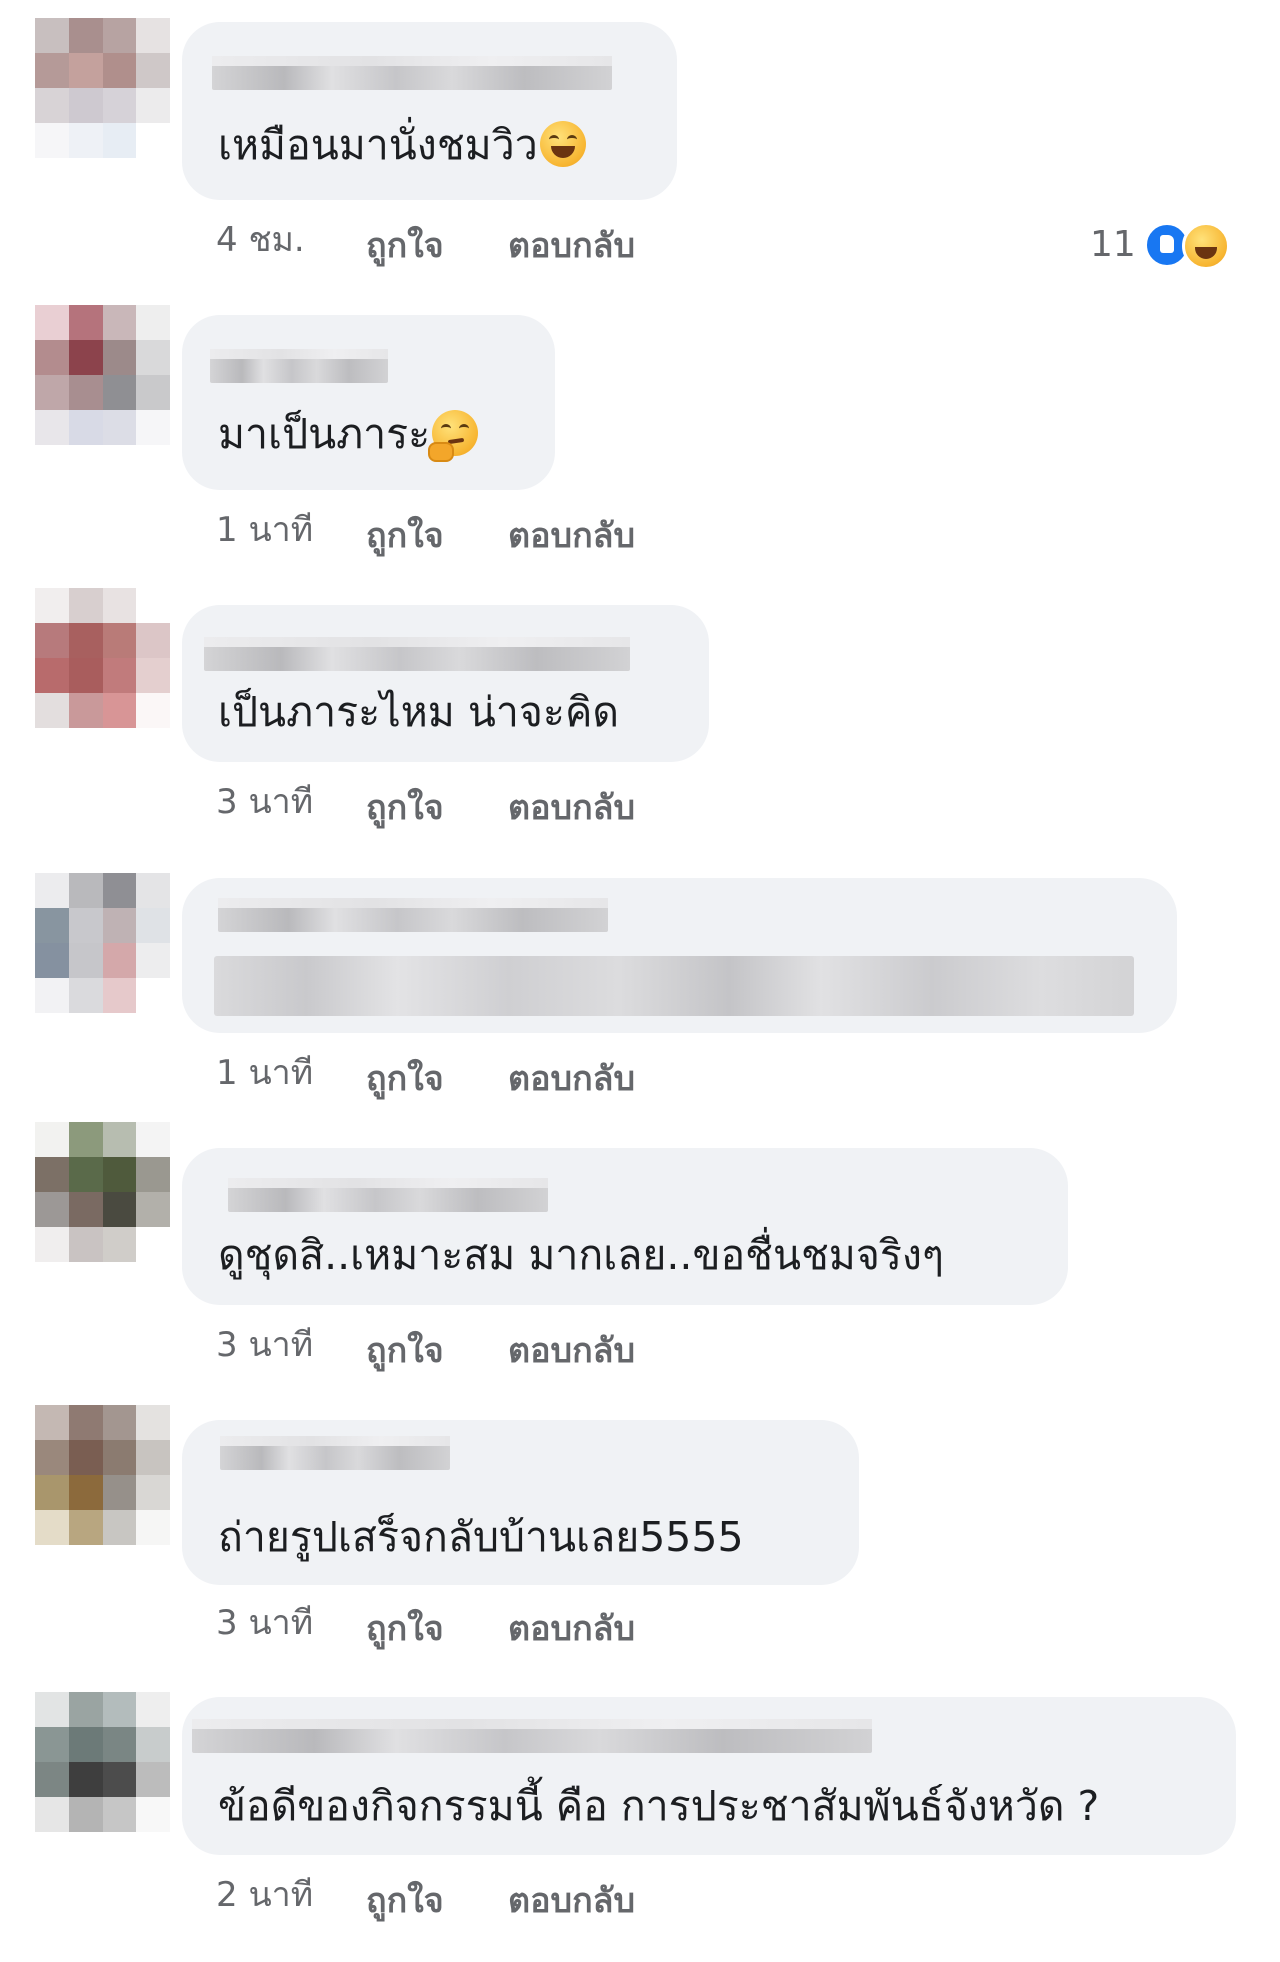 The width and height of the screenshot is (1280, 1962). Describe the element at coordinates (674, 986) in the screenshot. I see `comment-text` at that location.